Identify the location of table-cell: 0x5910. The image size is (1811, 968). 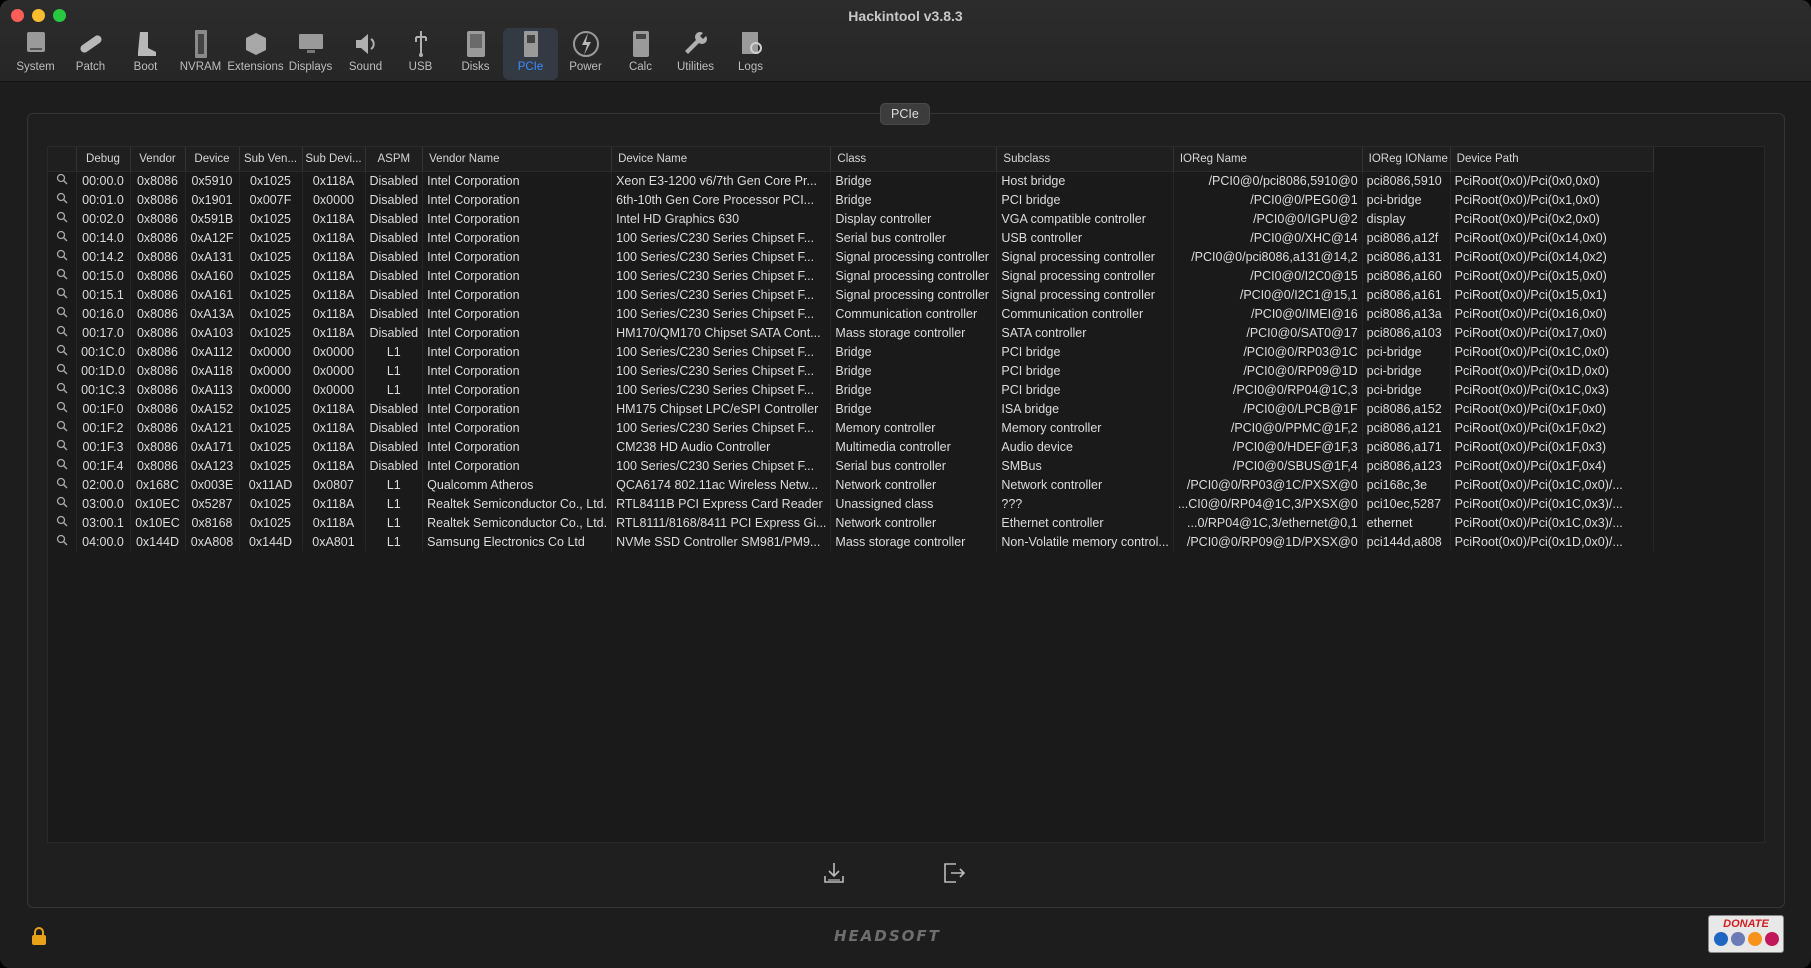
(212, 180).